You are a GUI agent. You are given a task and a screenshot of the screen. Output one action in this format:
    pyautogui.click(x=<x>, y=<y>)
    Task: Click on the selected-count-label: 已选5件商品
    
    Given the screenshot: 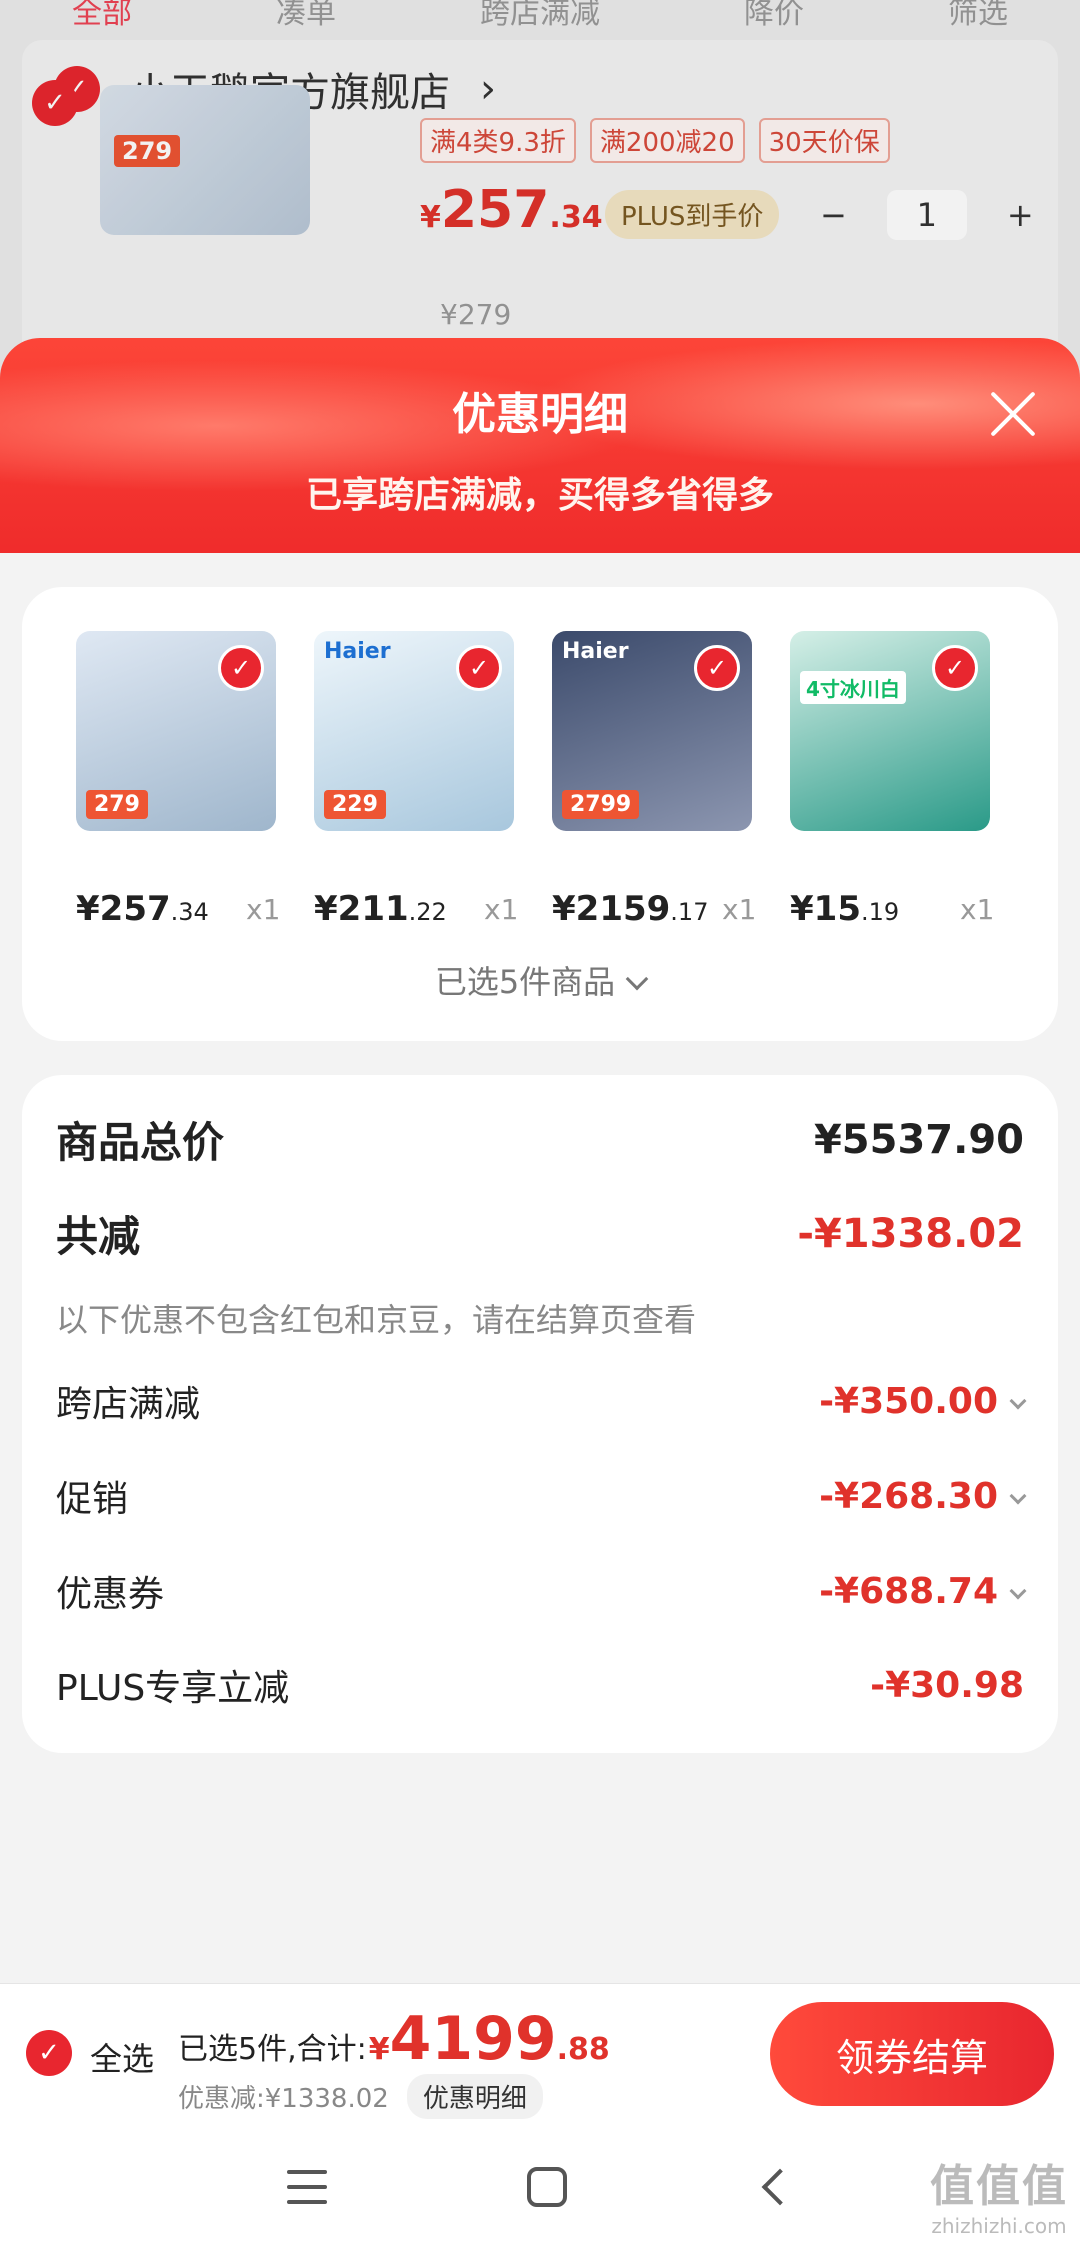 What is the action you would take?
    pyautogui.click(x=525, y=982)
    